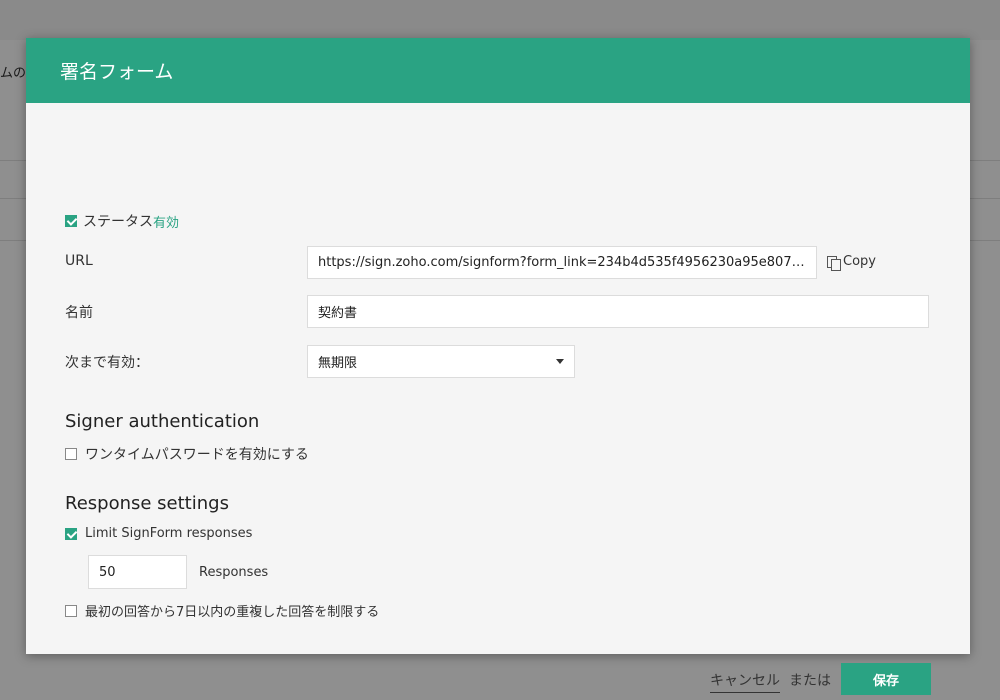 Image resolution: width=1000 pixels, height=700 pixels. Describe the element at coordinates (71, 533) in the screenshot. I see `limit-checkbox` at that location.